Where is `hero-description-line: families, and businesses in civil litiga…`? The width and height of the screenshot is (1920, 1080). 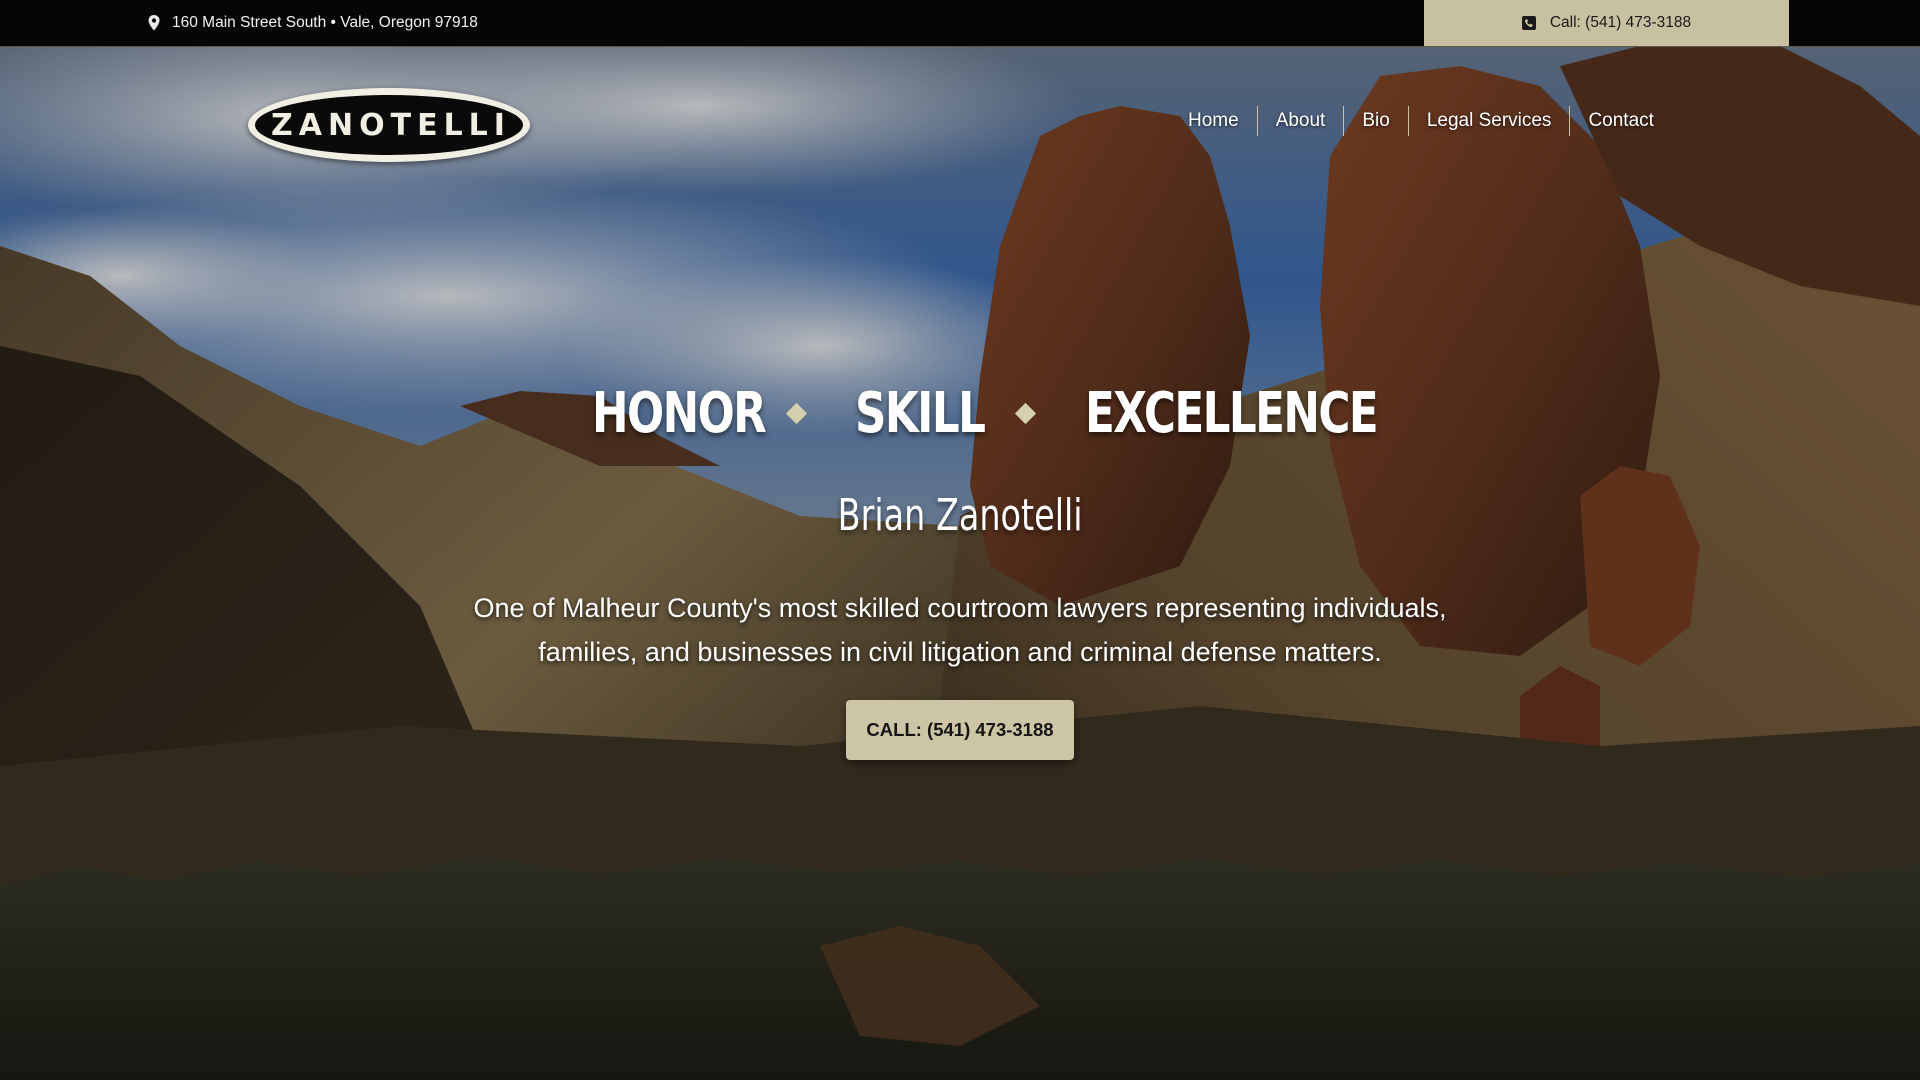
hero-description-line: families, and businesses in civil litiga… is located at coordinates (960, 652).